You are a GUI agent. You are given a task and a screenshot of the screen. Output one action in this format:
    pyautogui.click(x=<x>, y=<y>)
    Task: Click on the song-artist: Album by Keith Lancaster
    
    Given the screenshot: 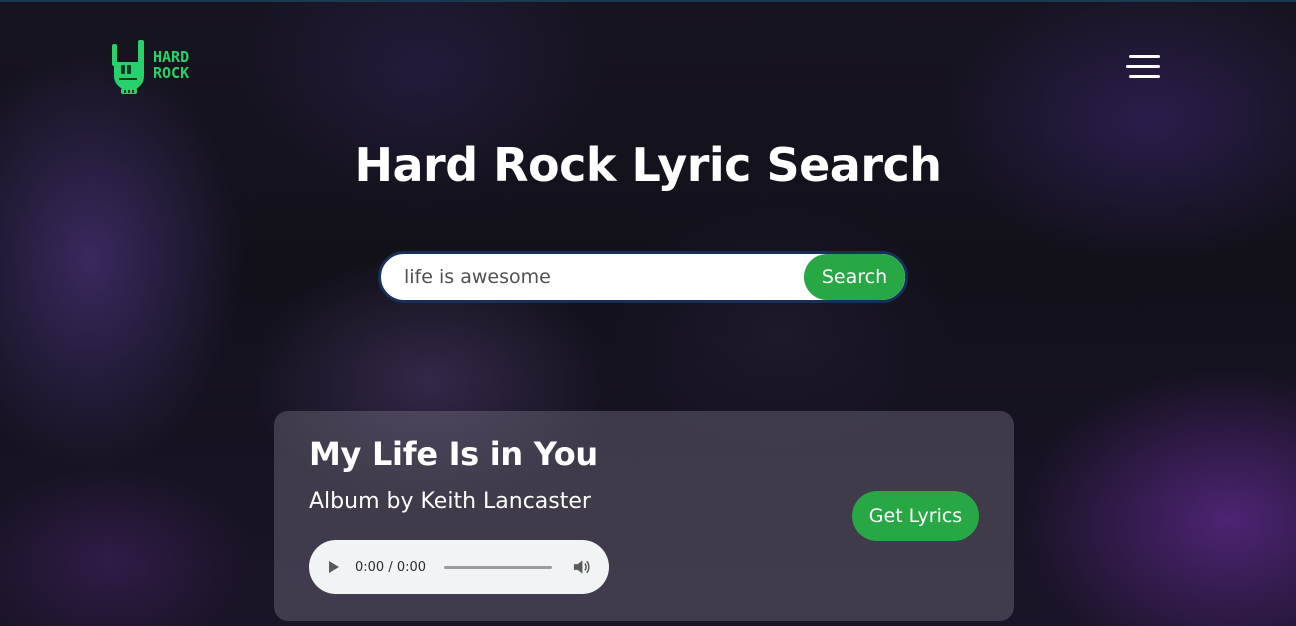 What is the action you would take?
    pyautogui.click(x=450, y=501)
    